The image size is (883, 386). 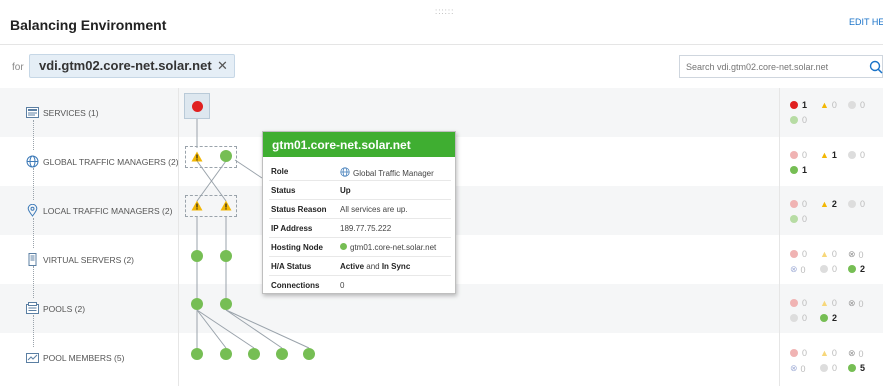 I want to click on up-count: 1, so click(x=798, y=170).